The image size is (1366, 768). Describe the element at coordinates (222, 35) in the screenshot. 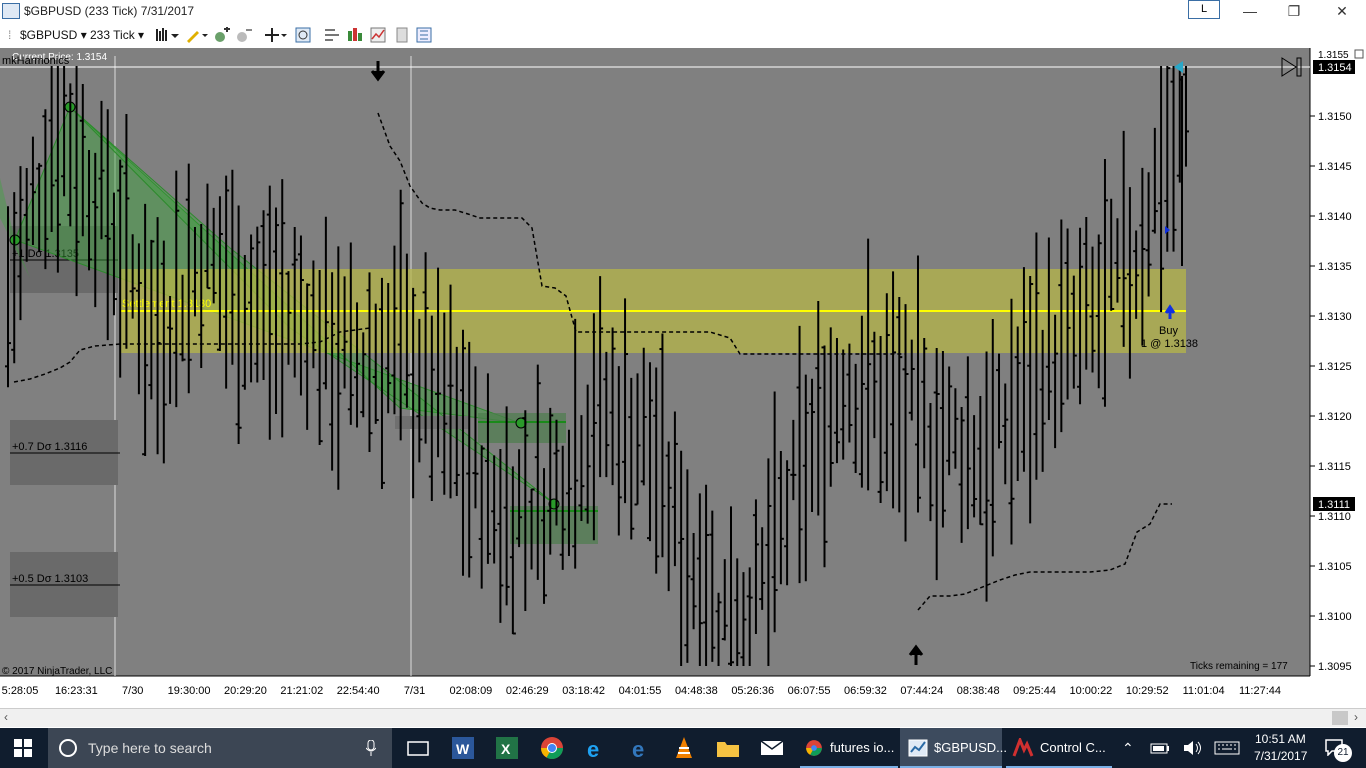

I see `zoom-in-icon` at that location.